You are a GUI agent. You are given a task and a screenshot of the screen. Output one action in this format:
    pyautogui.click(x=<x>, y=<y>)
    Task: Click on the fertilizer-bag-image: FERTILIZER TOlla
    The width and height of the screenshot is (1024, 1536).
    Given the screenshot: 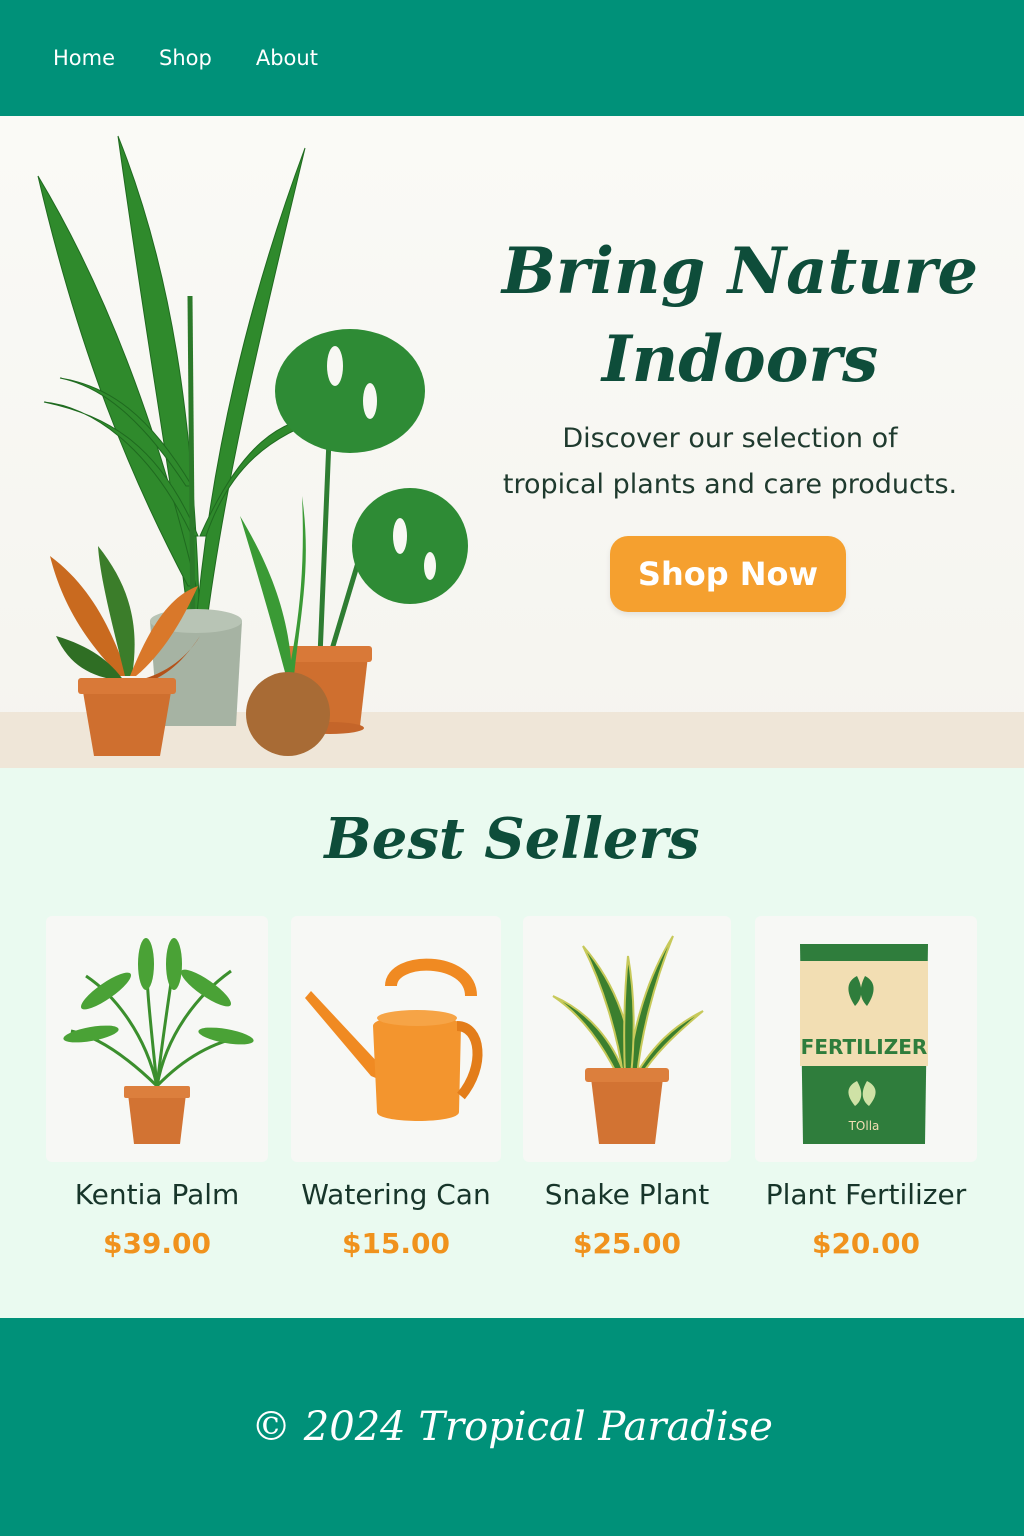 What is the action you would take?
    pyautogui.click(x=864, y=1044)
    